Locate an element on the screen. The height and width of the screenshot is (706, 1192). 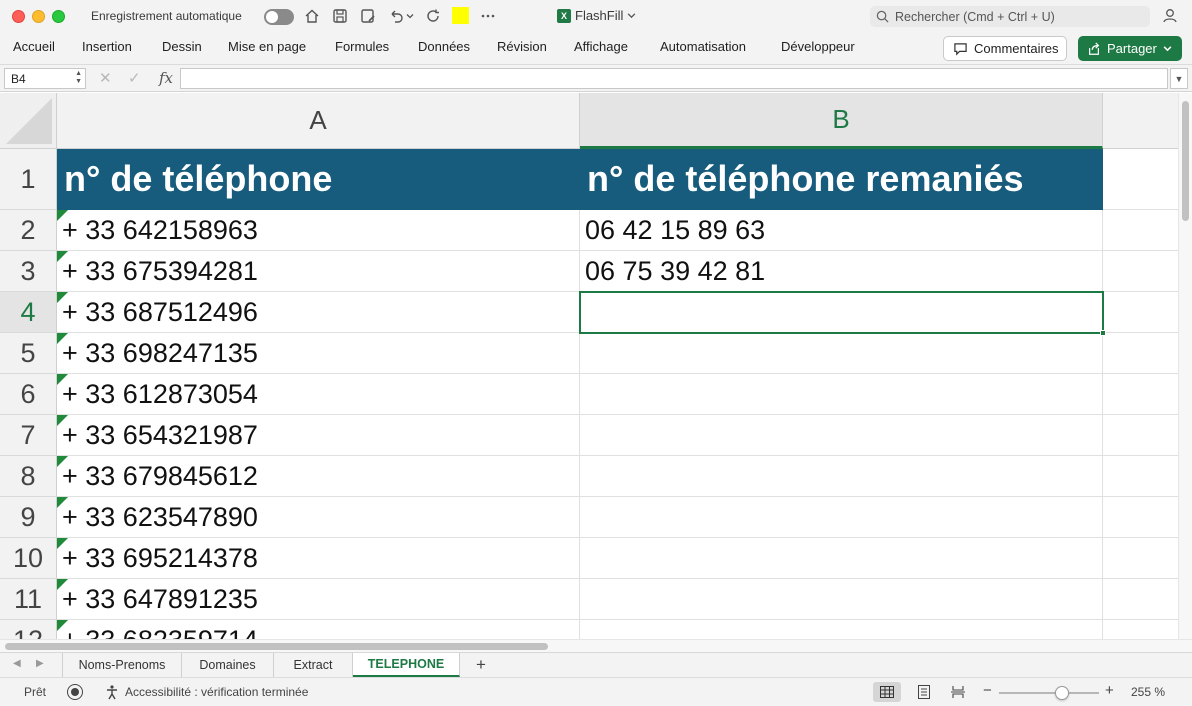
row-header-3: 3 is located at coordinates (28, 271).